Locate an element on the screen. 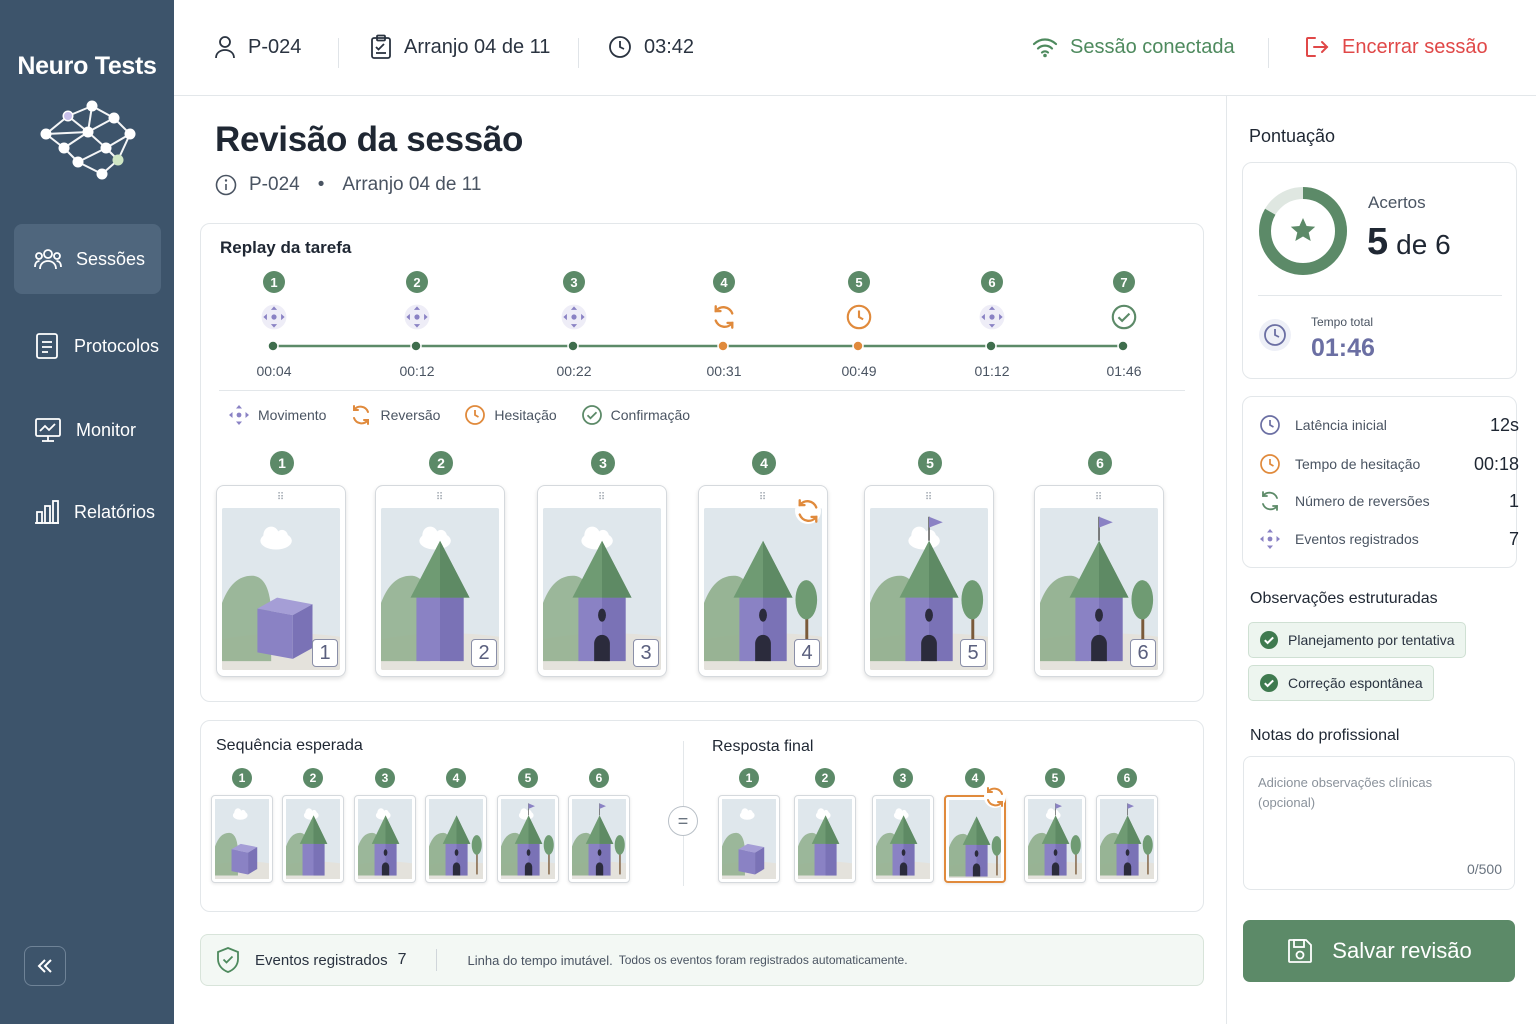  sidebar-item-relatorios: Relatórios is located at coordinates (87, 512).